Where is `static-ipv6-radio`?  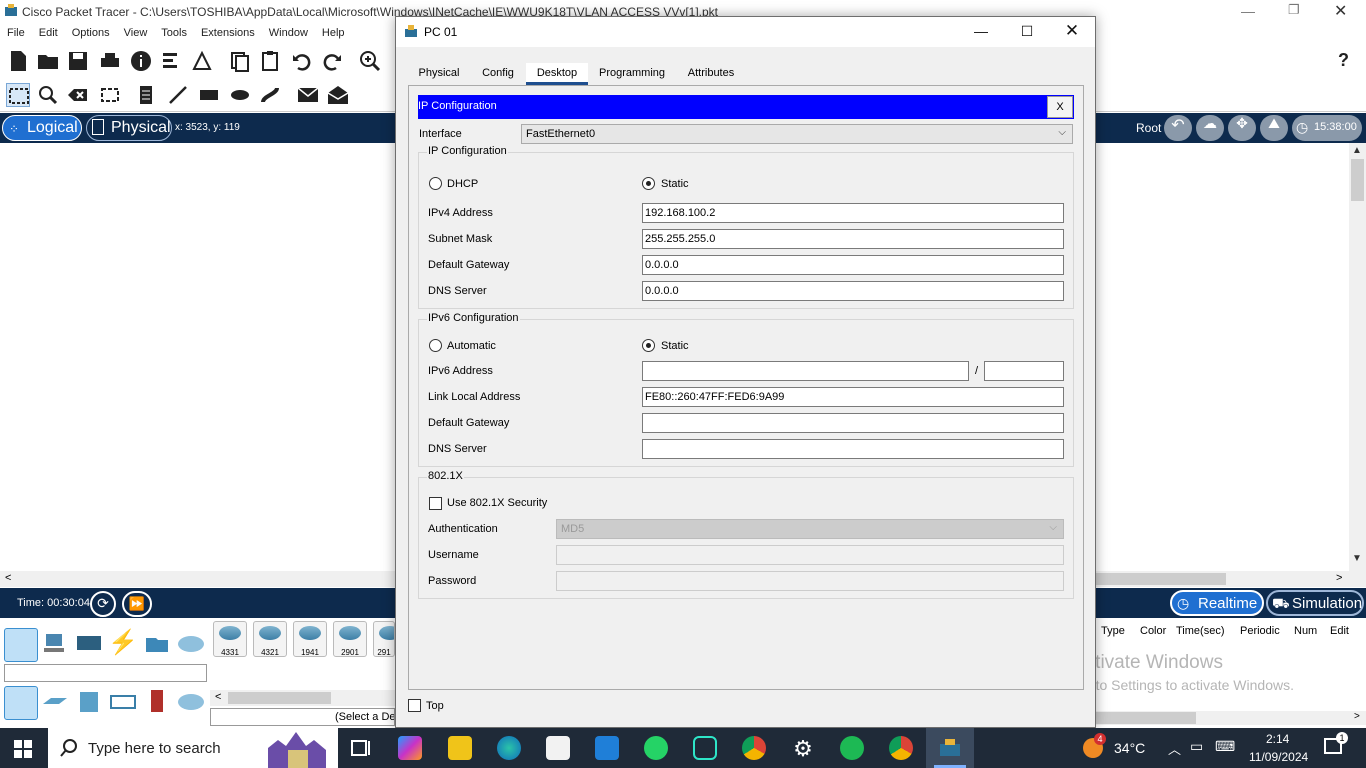 static-ipv6-radio is located at coordinates (648, 345).